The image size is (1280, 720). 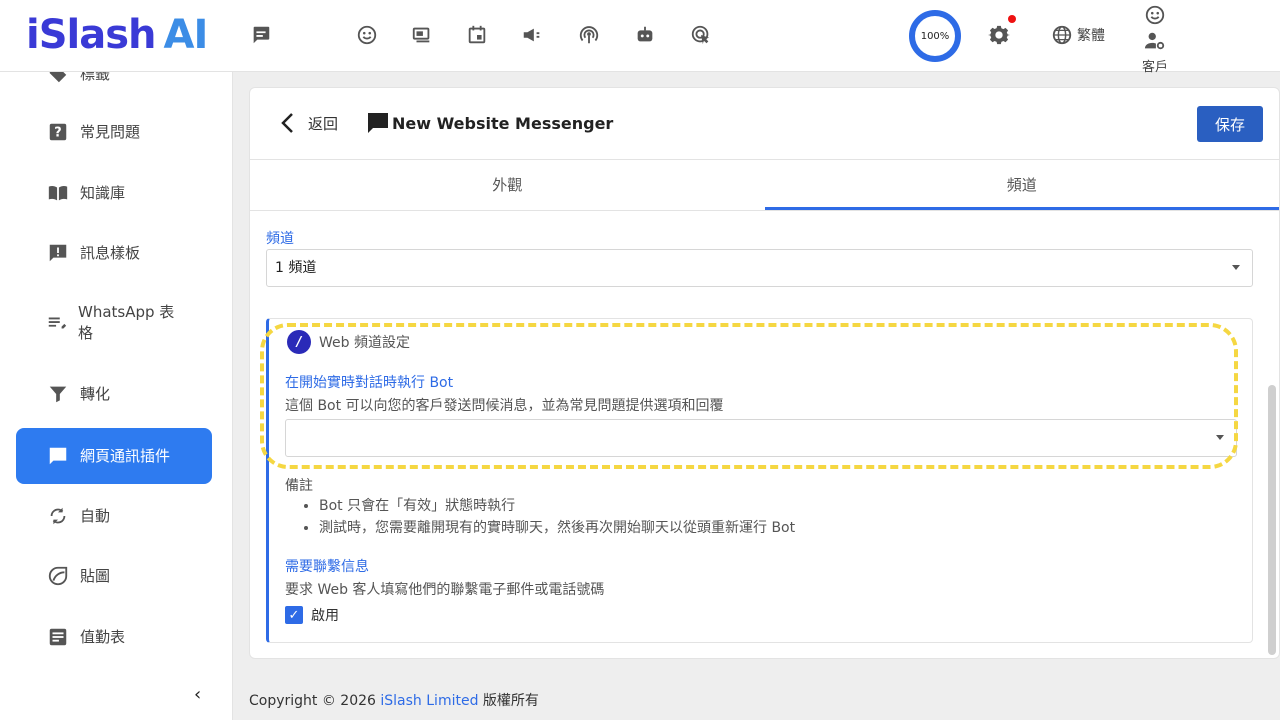 What do you see at coordinates (489, 123) in the screenshot?
I see `page-title: New Website Messenger` at bounding box center [489, 123].